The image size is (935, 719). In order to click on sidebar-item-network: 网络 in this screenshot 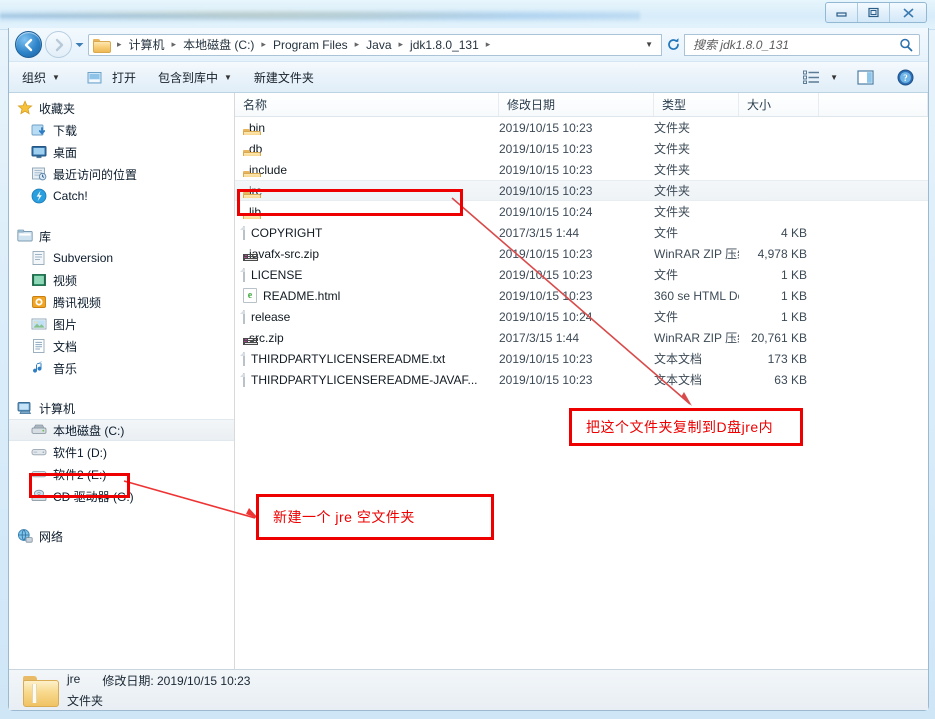, I will do `click(121, 536)`.